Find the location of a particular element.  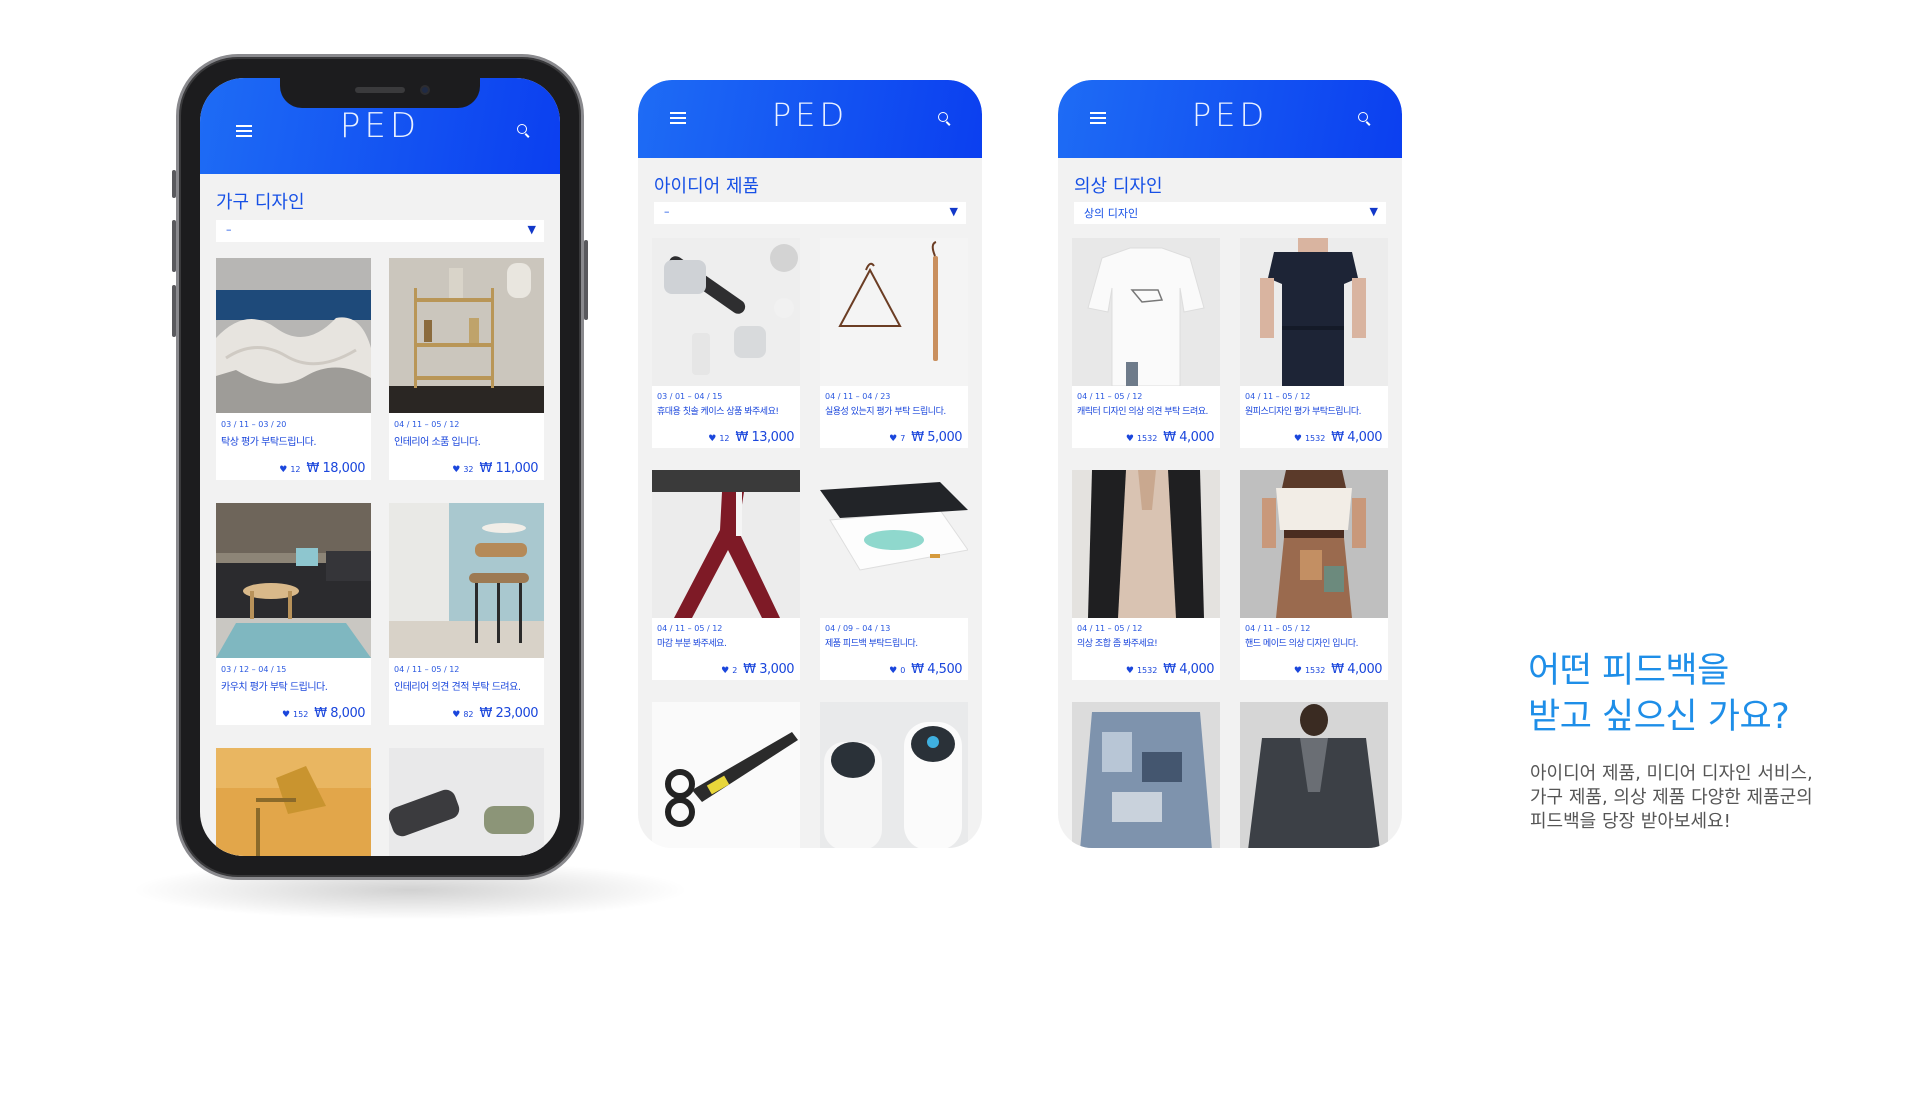

card-meta: ♥ 12 ₩ 13,000 is located at coordinates (751, 435).